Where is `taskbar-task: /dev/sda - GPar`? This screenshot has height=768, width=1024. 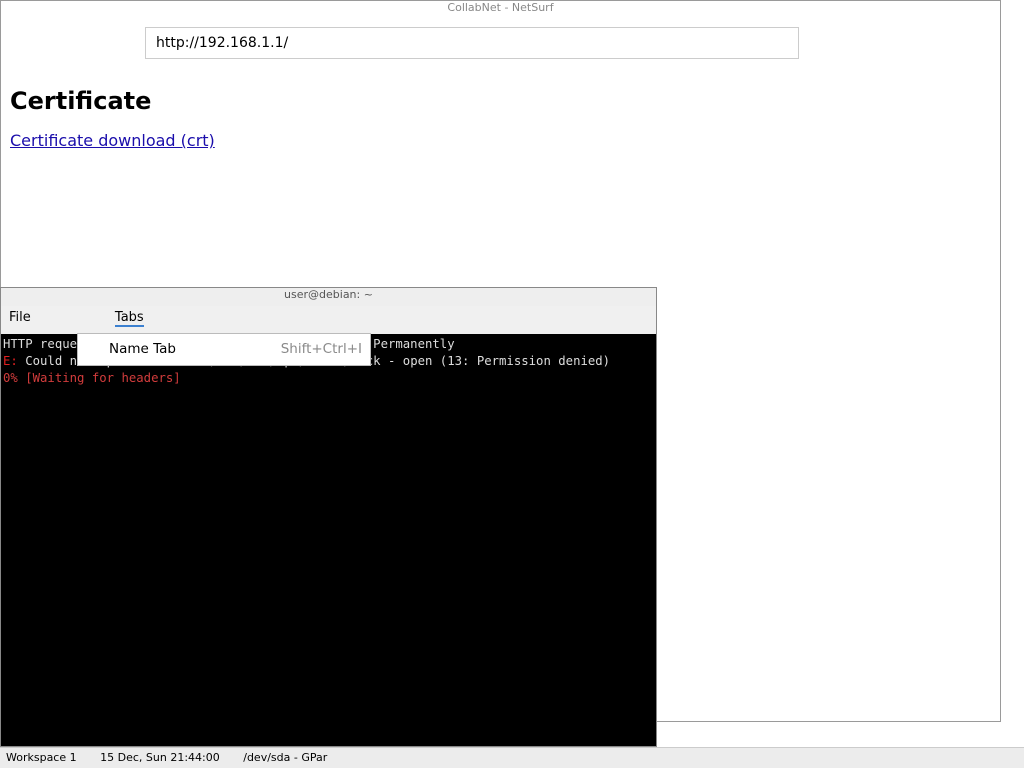
taskbar-task: /dev/sda - GPar is located at coordinates (285, 757).